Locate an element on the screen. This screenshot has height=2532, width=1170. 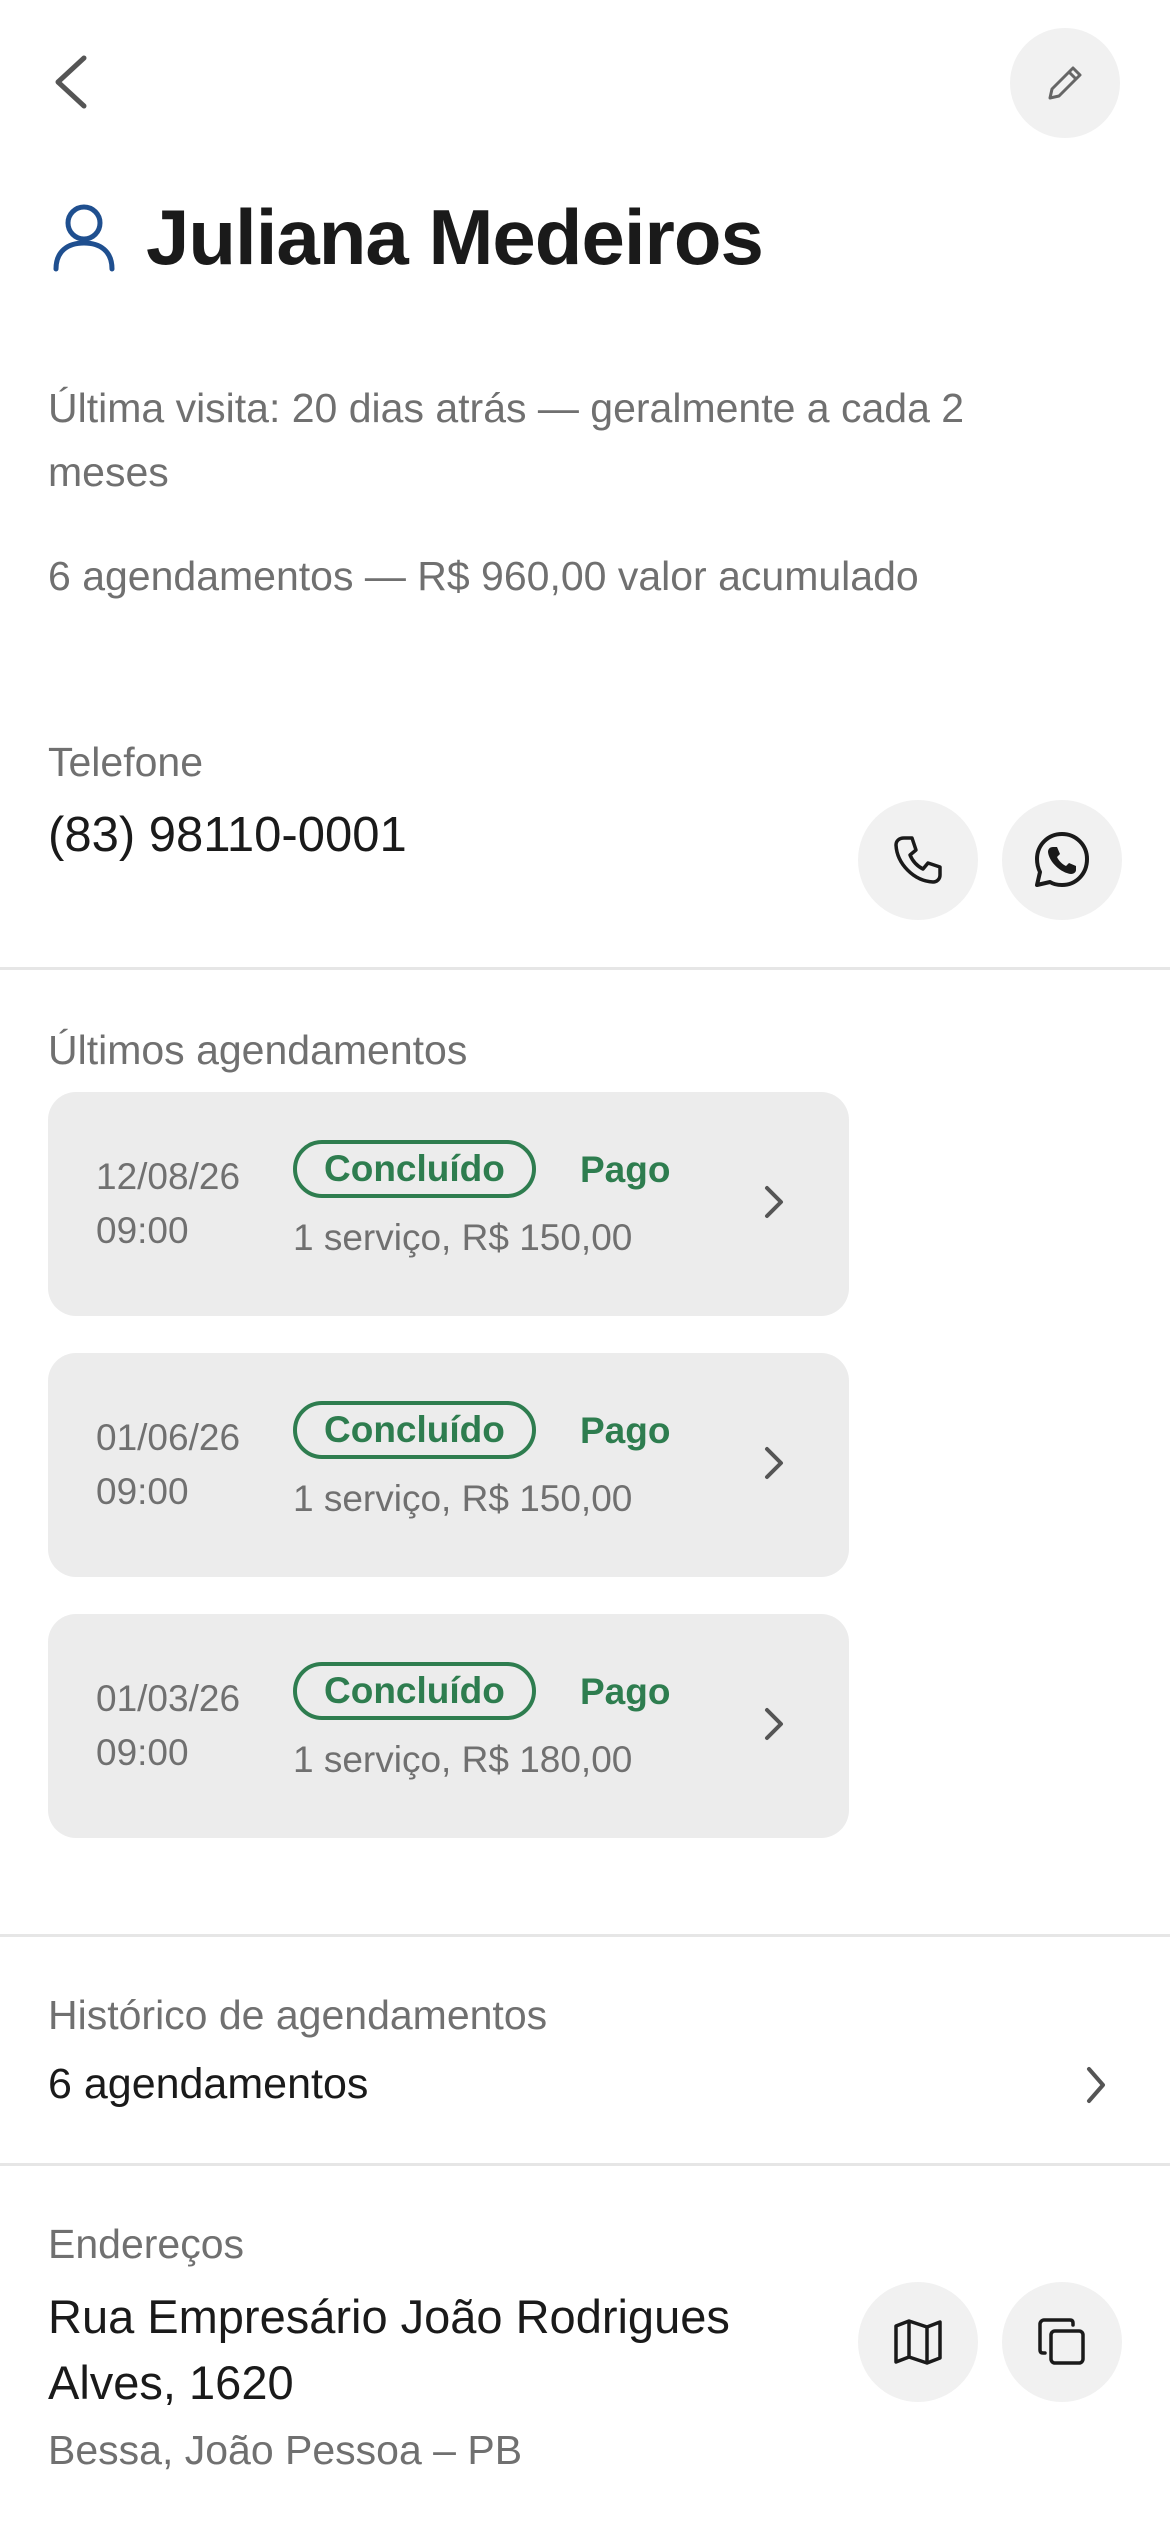
address-city: Bessa, João Pessoa – PB is located at coordinates (285, 2450).